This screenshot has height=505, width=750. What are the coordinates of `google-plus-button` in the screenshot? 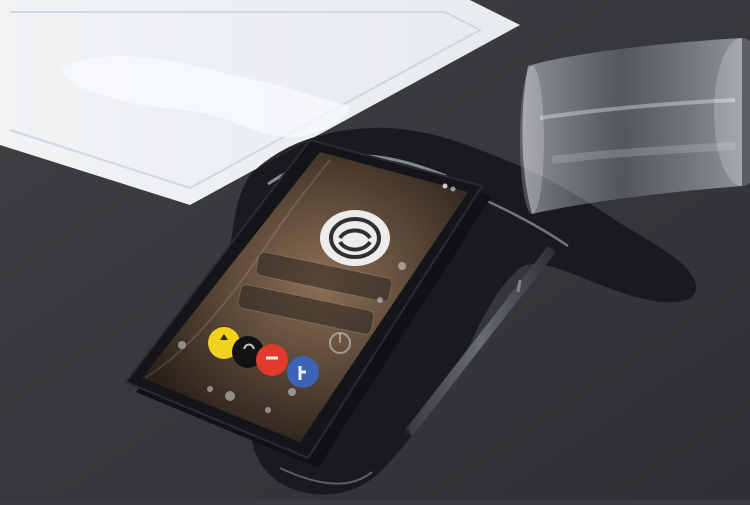 It's located at (272, 360).